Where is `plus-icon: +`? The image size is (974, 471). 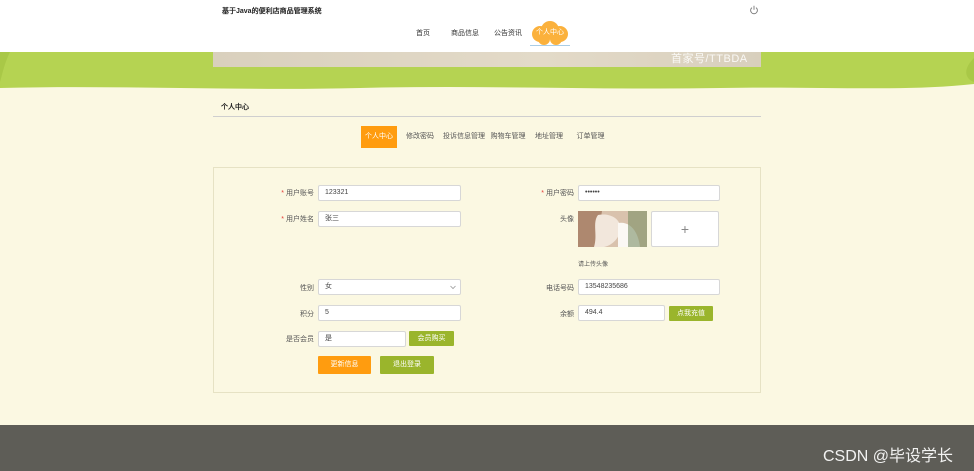 plus-icon: + is located at coordinates (685, 229).